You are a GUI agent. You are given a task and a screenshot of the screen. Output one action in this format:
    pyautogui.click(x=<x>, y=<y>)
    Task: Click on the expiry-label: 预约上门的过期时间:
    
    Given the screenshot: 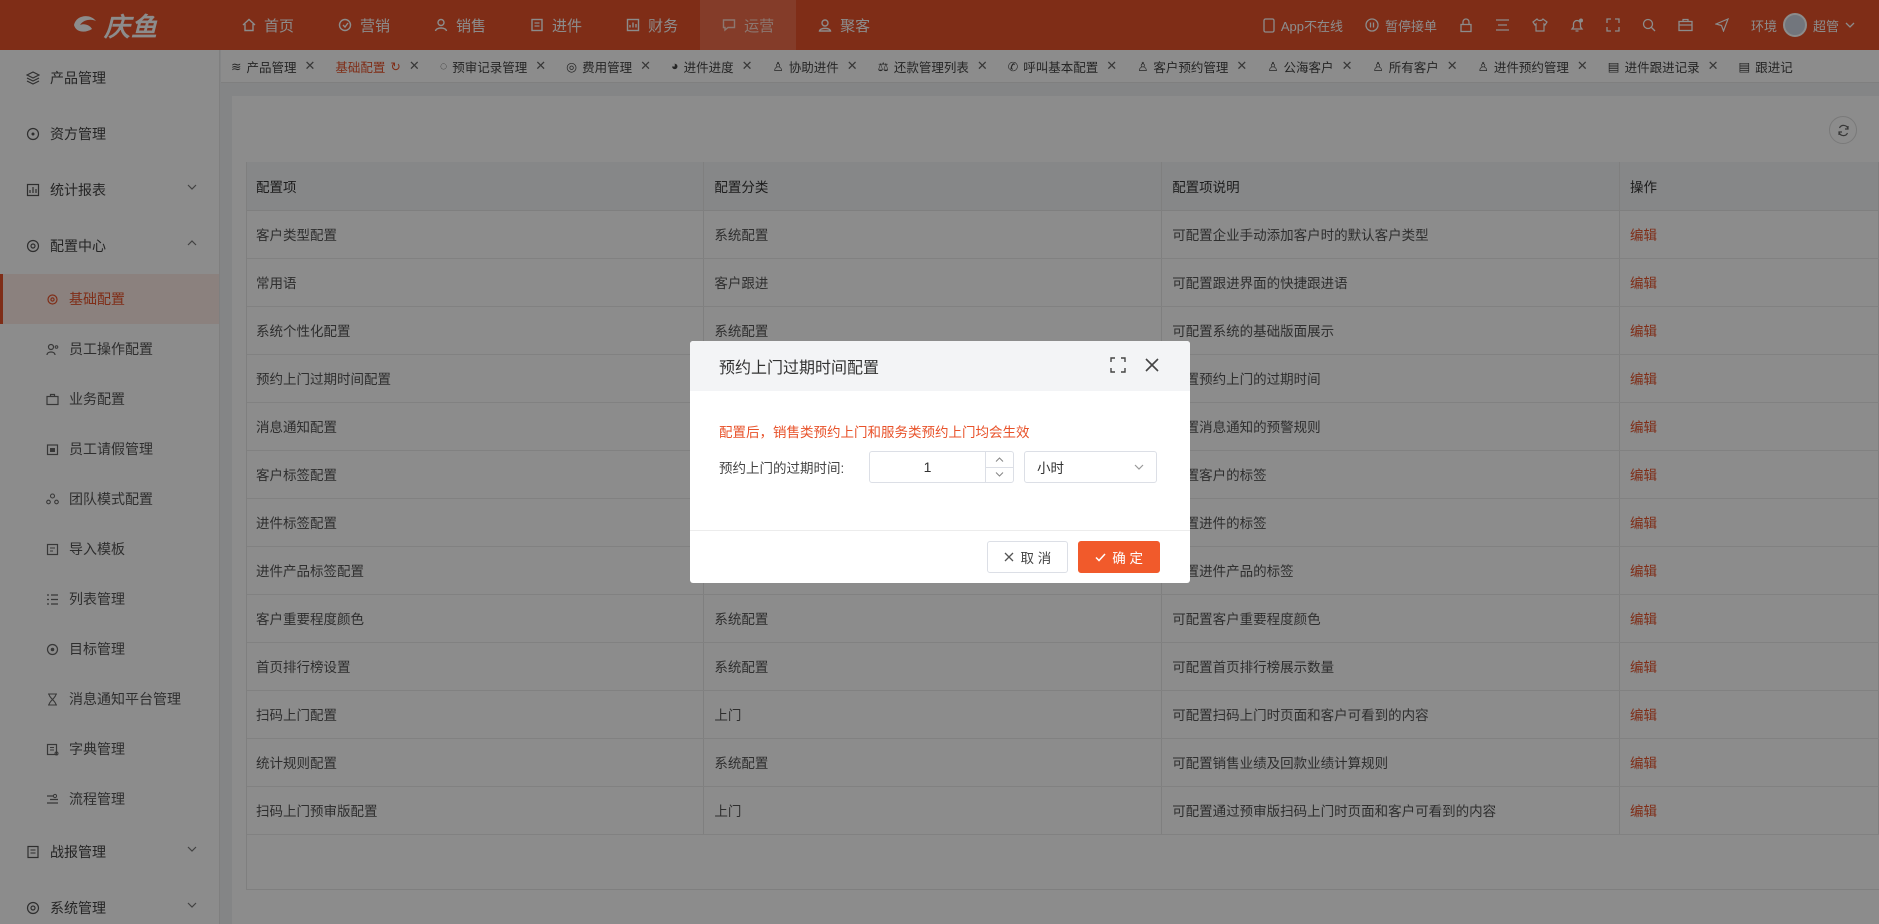 What is the action you would take?
    pyautogui.click(x=782, y=468)
    